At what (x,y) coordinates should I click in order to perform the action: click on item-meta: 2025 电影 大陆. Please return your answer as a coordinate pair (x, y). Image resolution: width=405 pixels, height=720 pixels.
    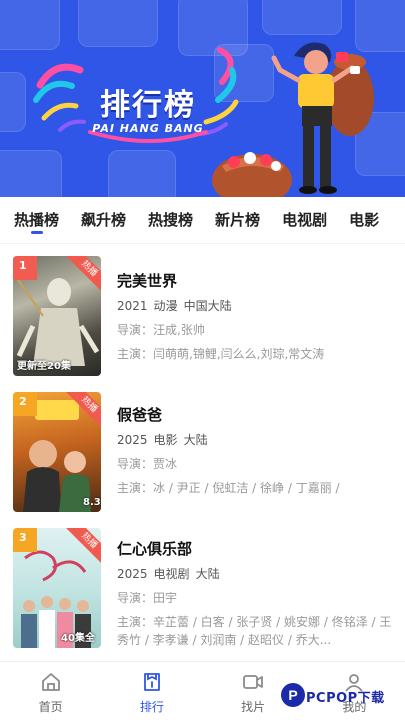
    Looking at the image, I should click on (254, 440).